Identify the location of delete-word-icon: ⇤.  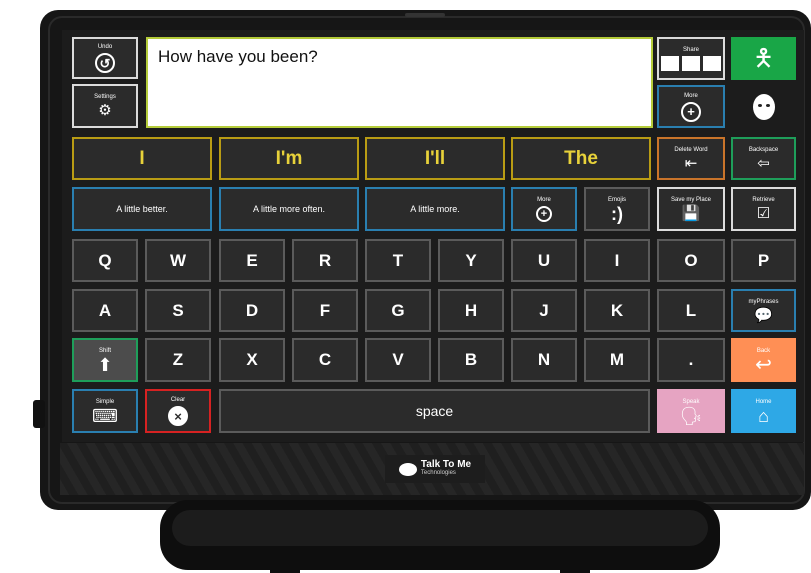
(691, 163).